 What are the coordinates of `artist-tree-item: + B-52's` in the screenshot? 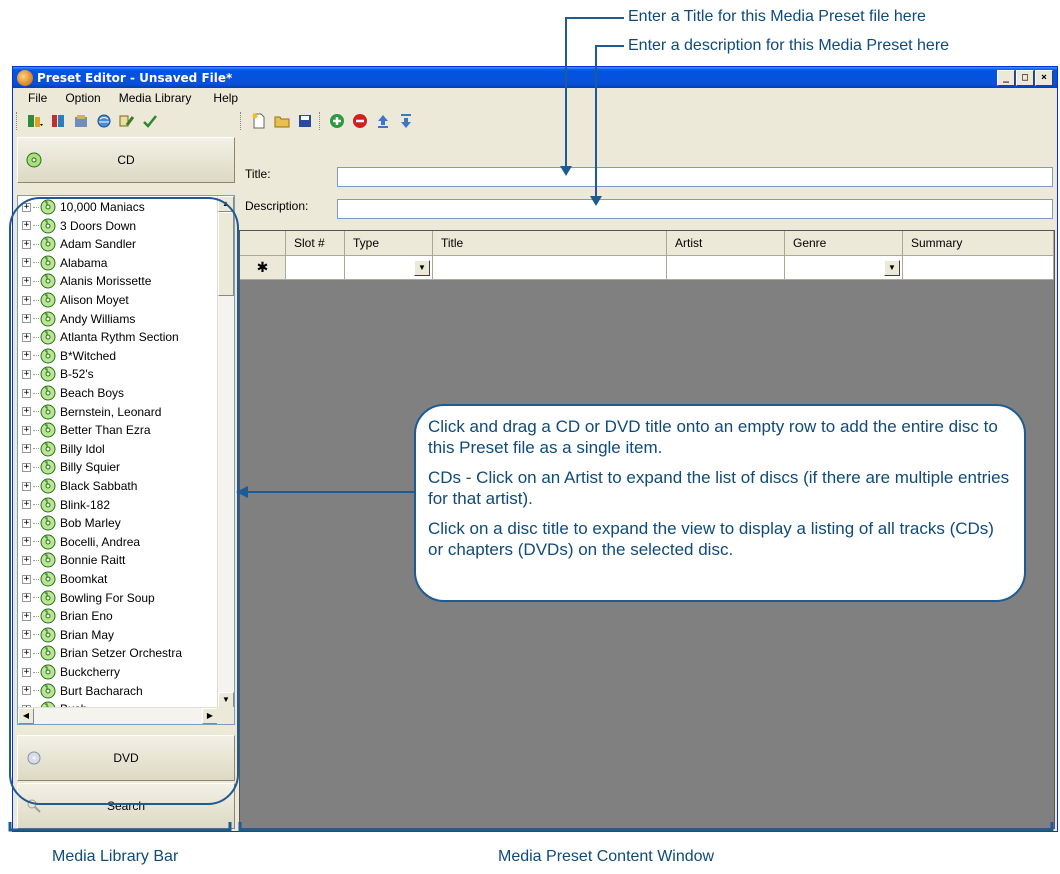 It's located at (58, 374).